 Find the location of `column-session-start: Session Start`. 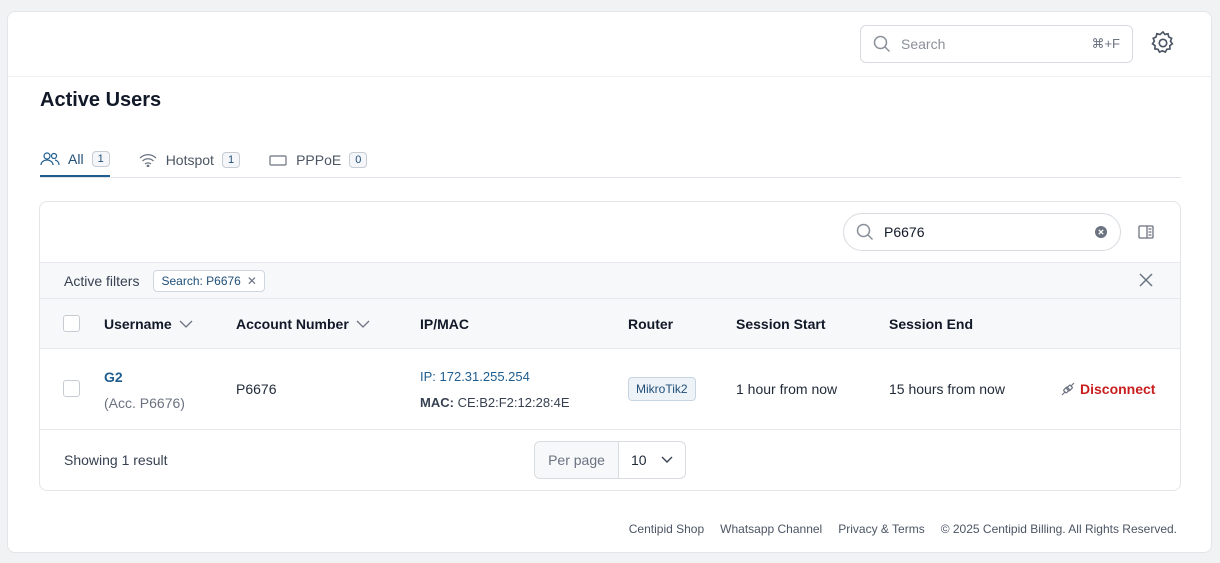

column-session-start: Session Start is located at coordinates (781, 324).